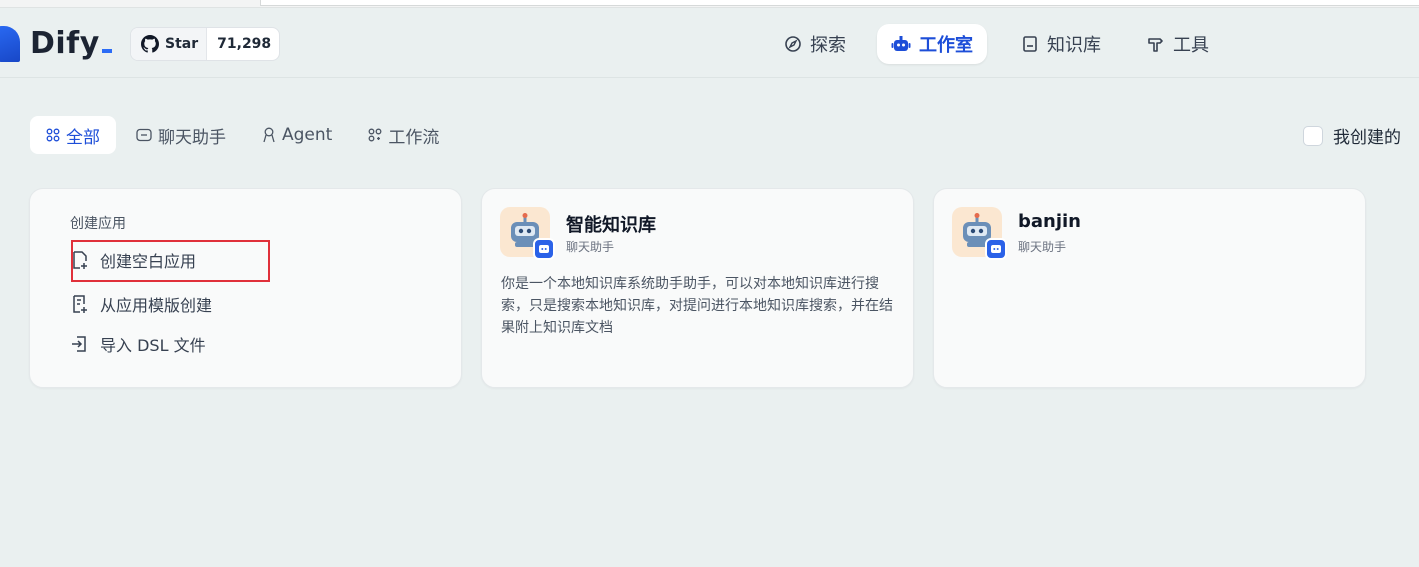 The width and height of the screenshot is (1419, 567). What do you see at coordinates (65, 43) in the screenshot?
I see `logo-text: Dify` at bounding box center [65, 43].